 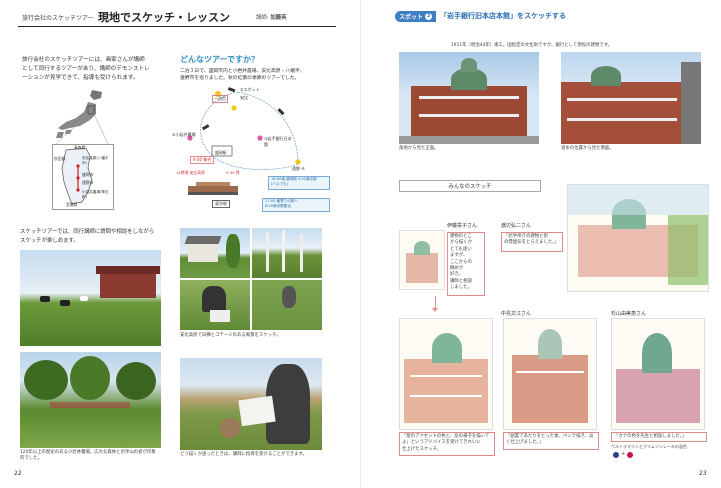 What do you see at coordinates (184, 134) in the screenshot?
I see `route-spot1: ①小岩井農場` at bounding box center [184, 134].